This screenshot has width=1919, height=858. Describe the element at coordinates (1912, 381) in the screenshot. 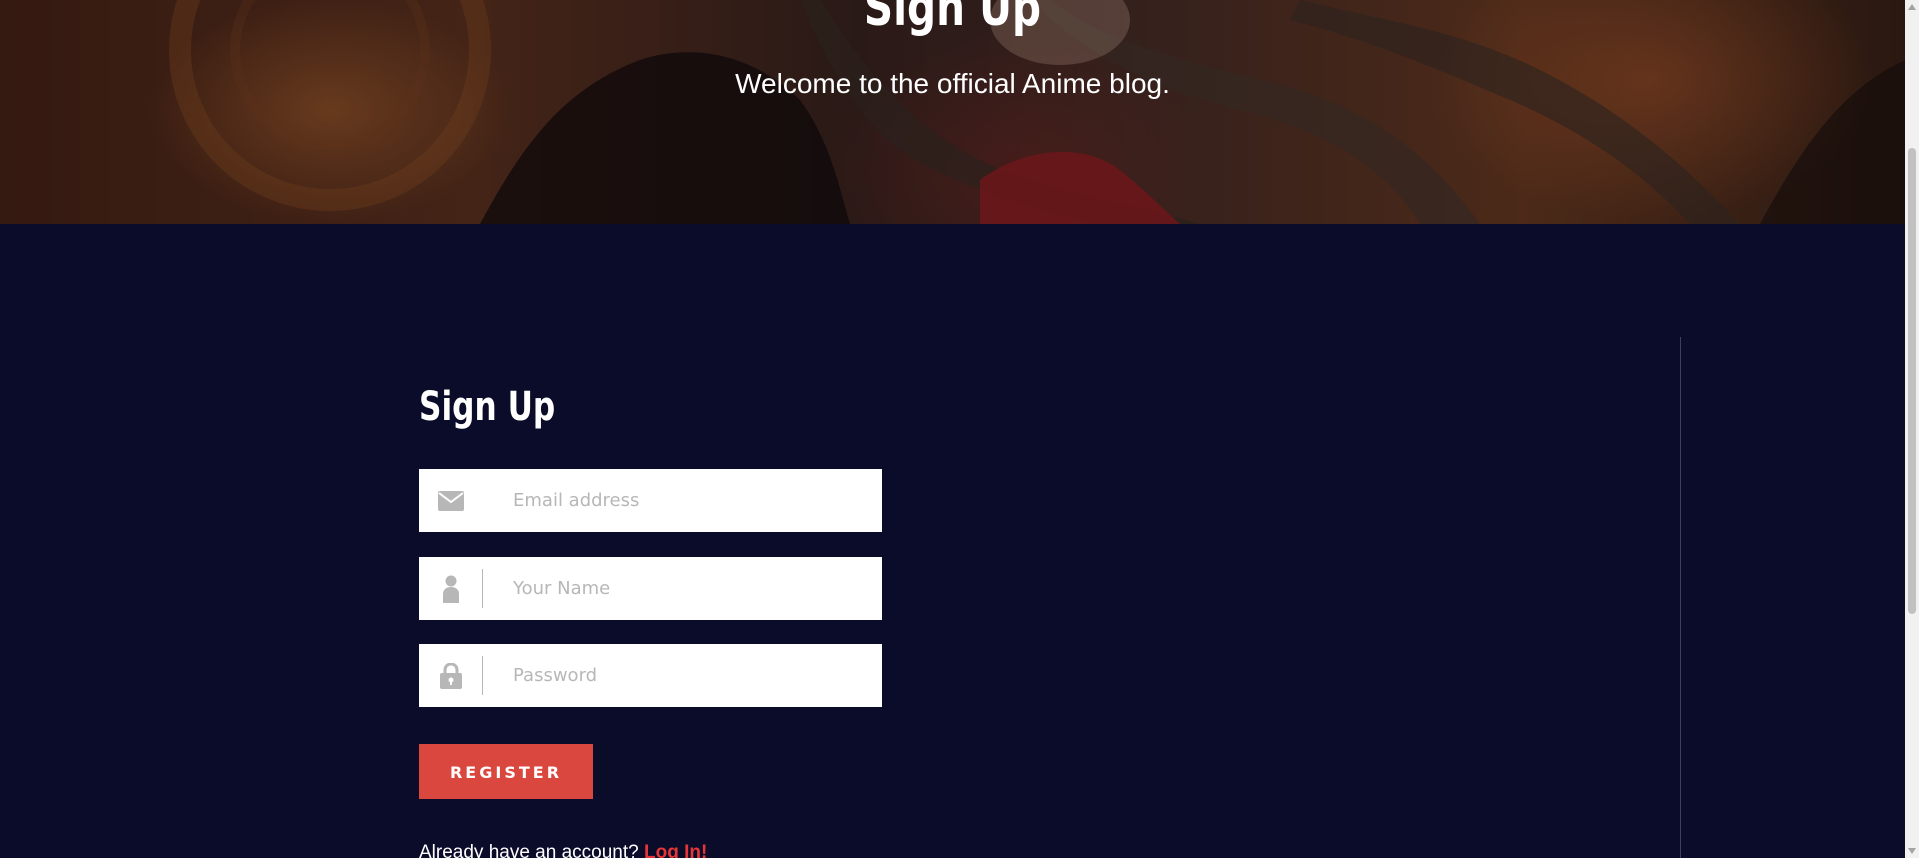

I see `scrollbar-thumb` at that location.